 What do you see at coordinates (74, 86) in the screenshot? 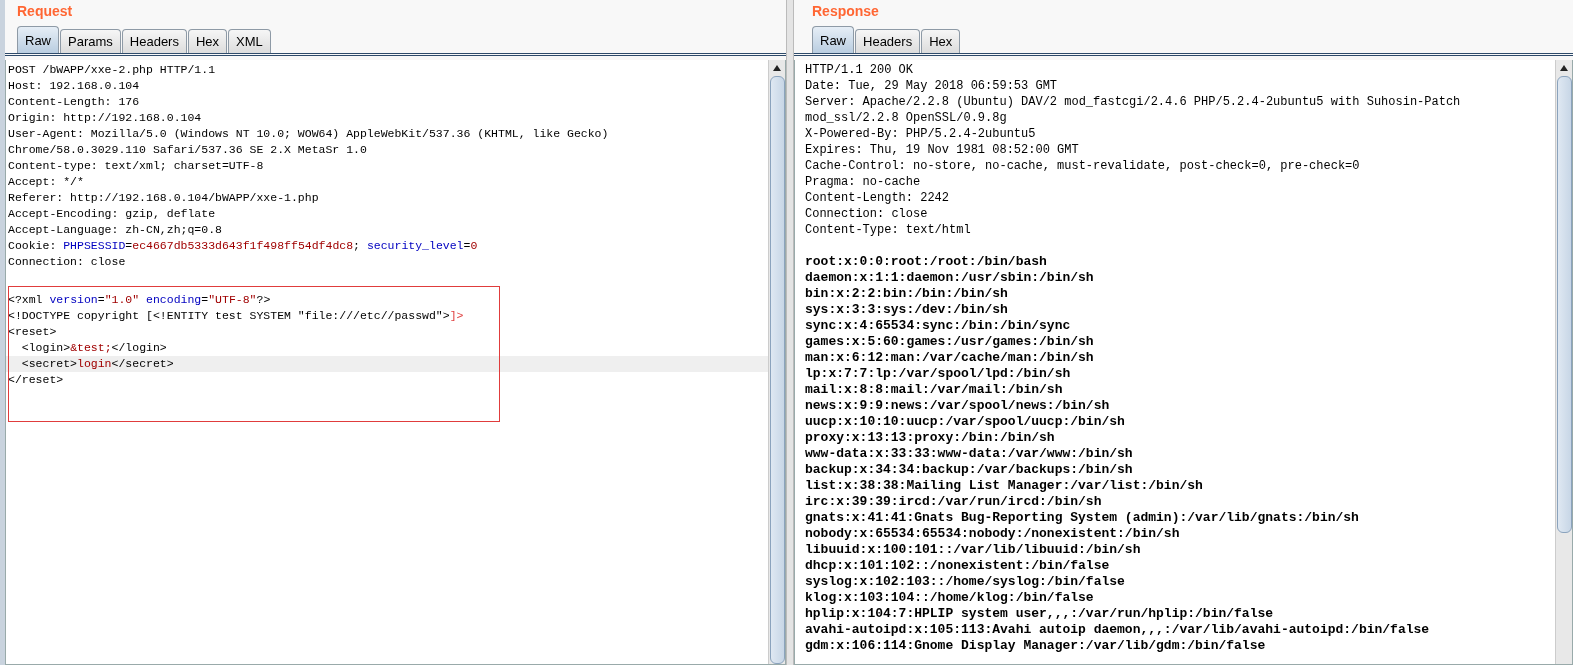
I see `code-line: Host: 192.168.0.104` at bounding box center [74, 86].